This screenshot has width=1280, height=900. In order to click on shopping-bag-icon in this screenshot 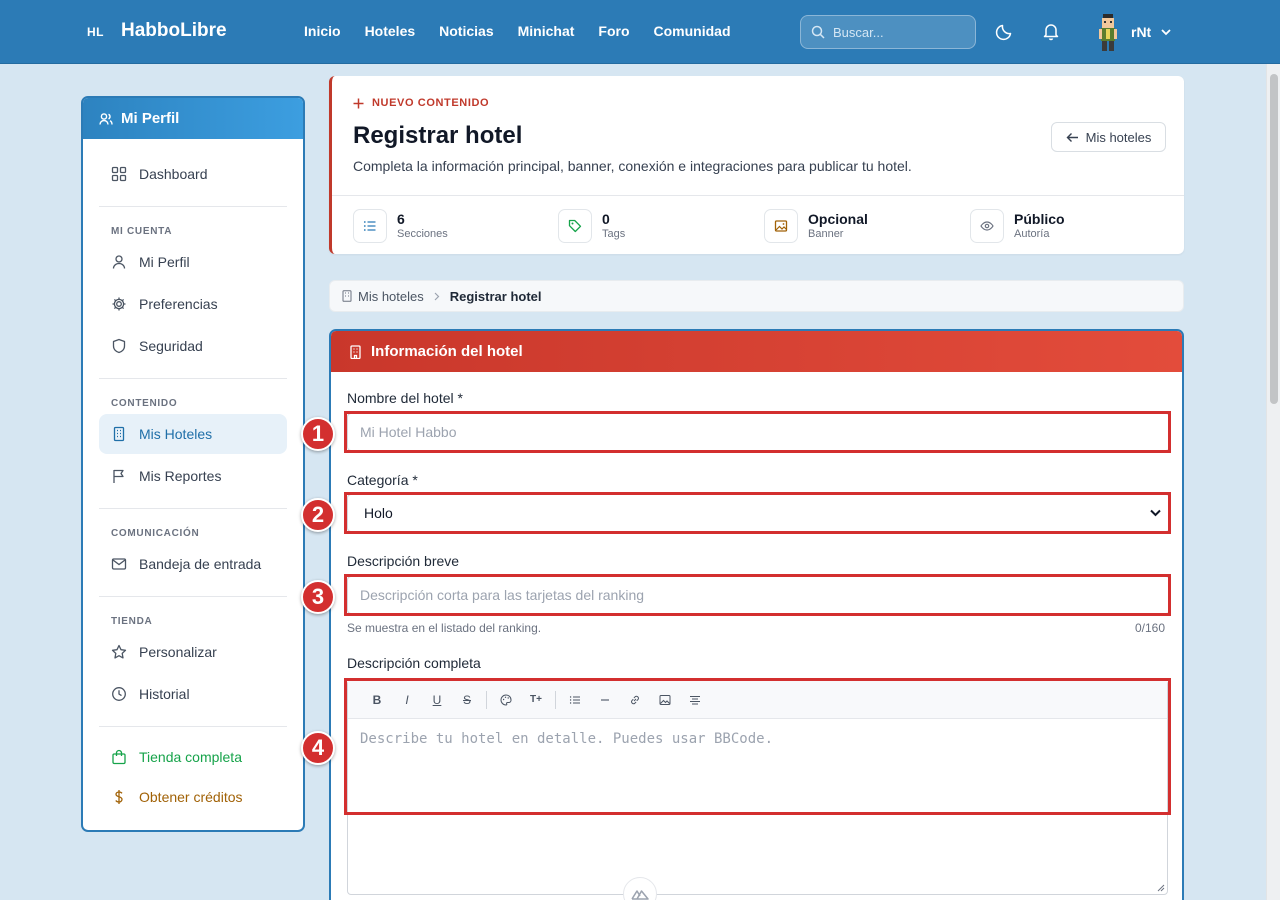, I will do `click(119, 757)`.